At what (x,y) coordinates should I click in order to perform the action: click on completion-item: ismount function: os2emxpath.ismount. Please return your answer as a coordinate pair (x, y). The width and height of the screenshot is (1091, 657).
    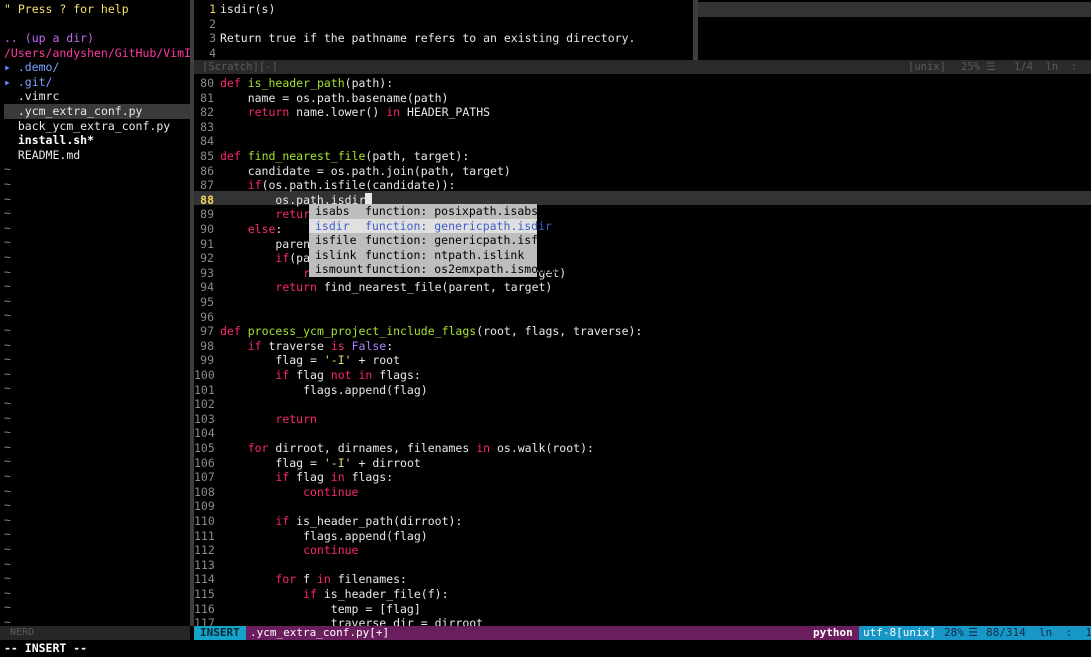
    Looking at the image, I should click on (434, 269).